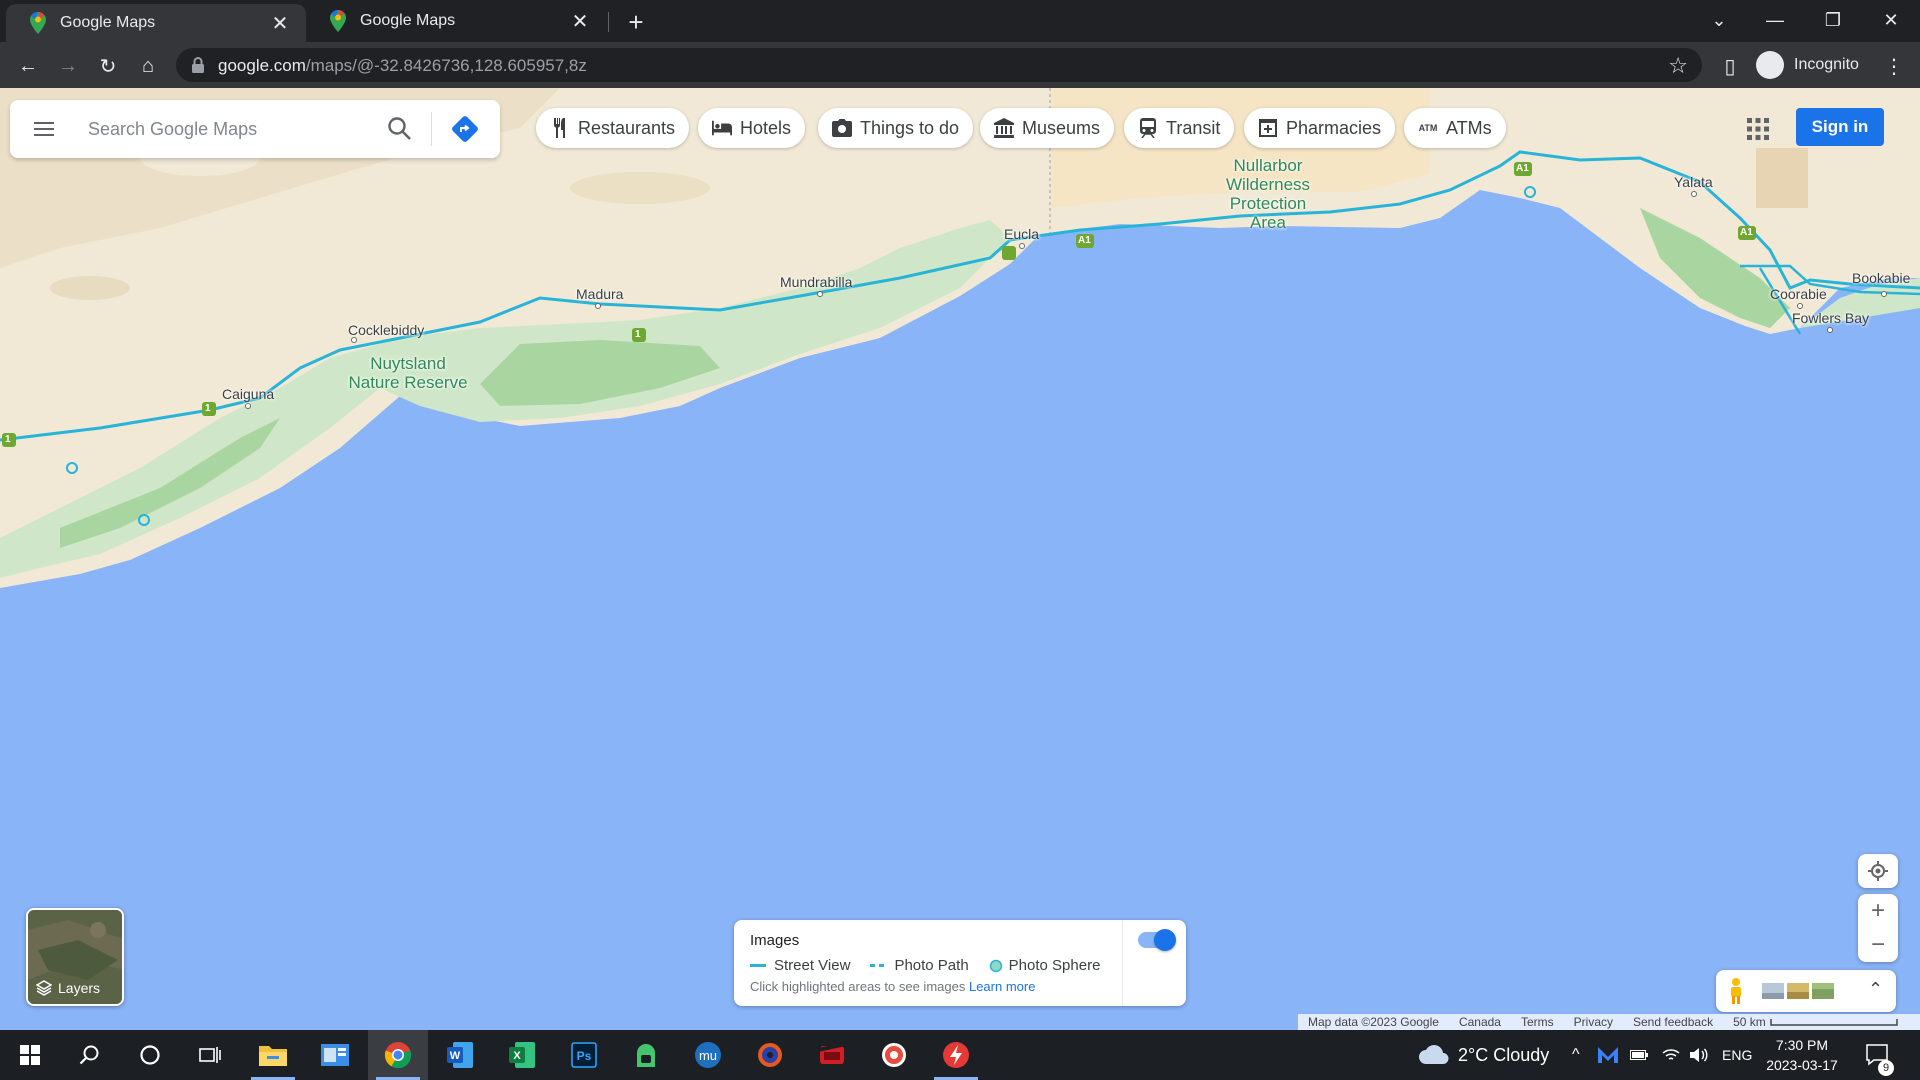 This screenshot has height=1080, width=1920. I want to click on imagery-thumbnails, so click(1798, 991).